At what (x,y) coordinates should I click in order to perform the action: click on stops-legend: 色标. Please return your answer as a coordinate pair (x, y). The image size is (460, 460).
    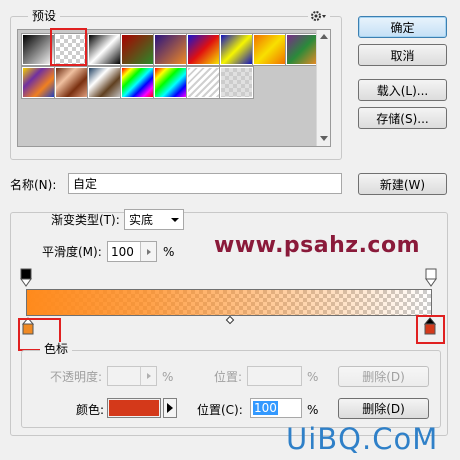
    Looking at the image, I should click on (56, 349).